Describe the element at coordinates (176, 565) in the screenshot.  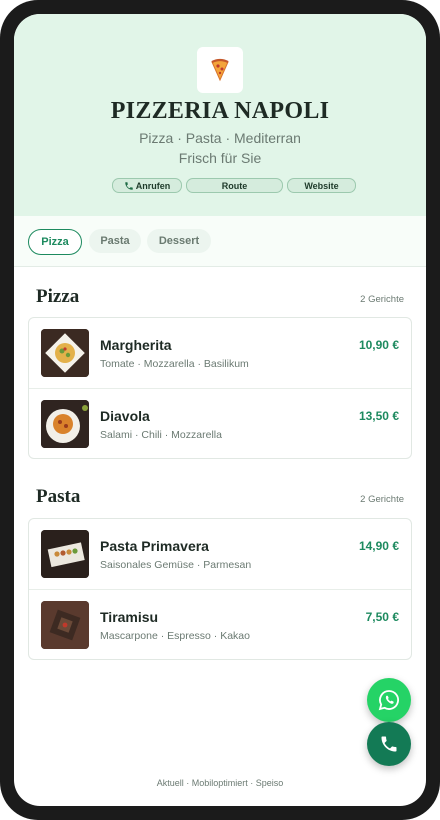
I see `dish-description: Saisonales Gemüse · Parmesan` at that location.